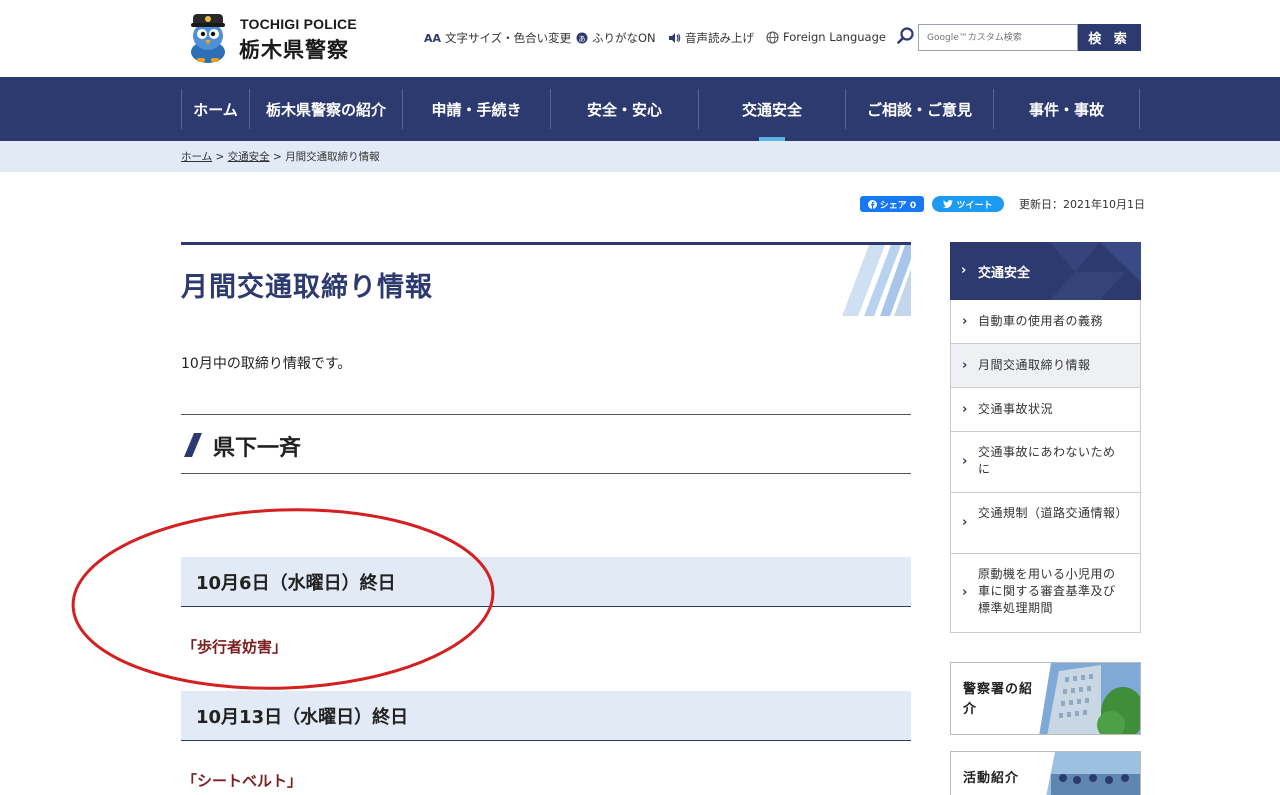  What do you see at coordinates (546, 444) in the screenshot?
I see `section-heading: 県下一斉` at bounding box center [546, 444].